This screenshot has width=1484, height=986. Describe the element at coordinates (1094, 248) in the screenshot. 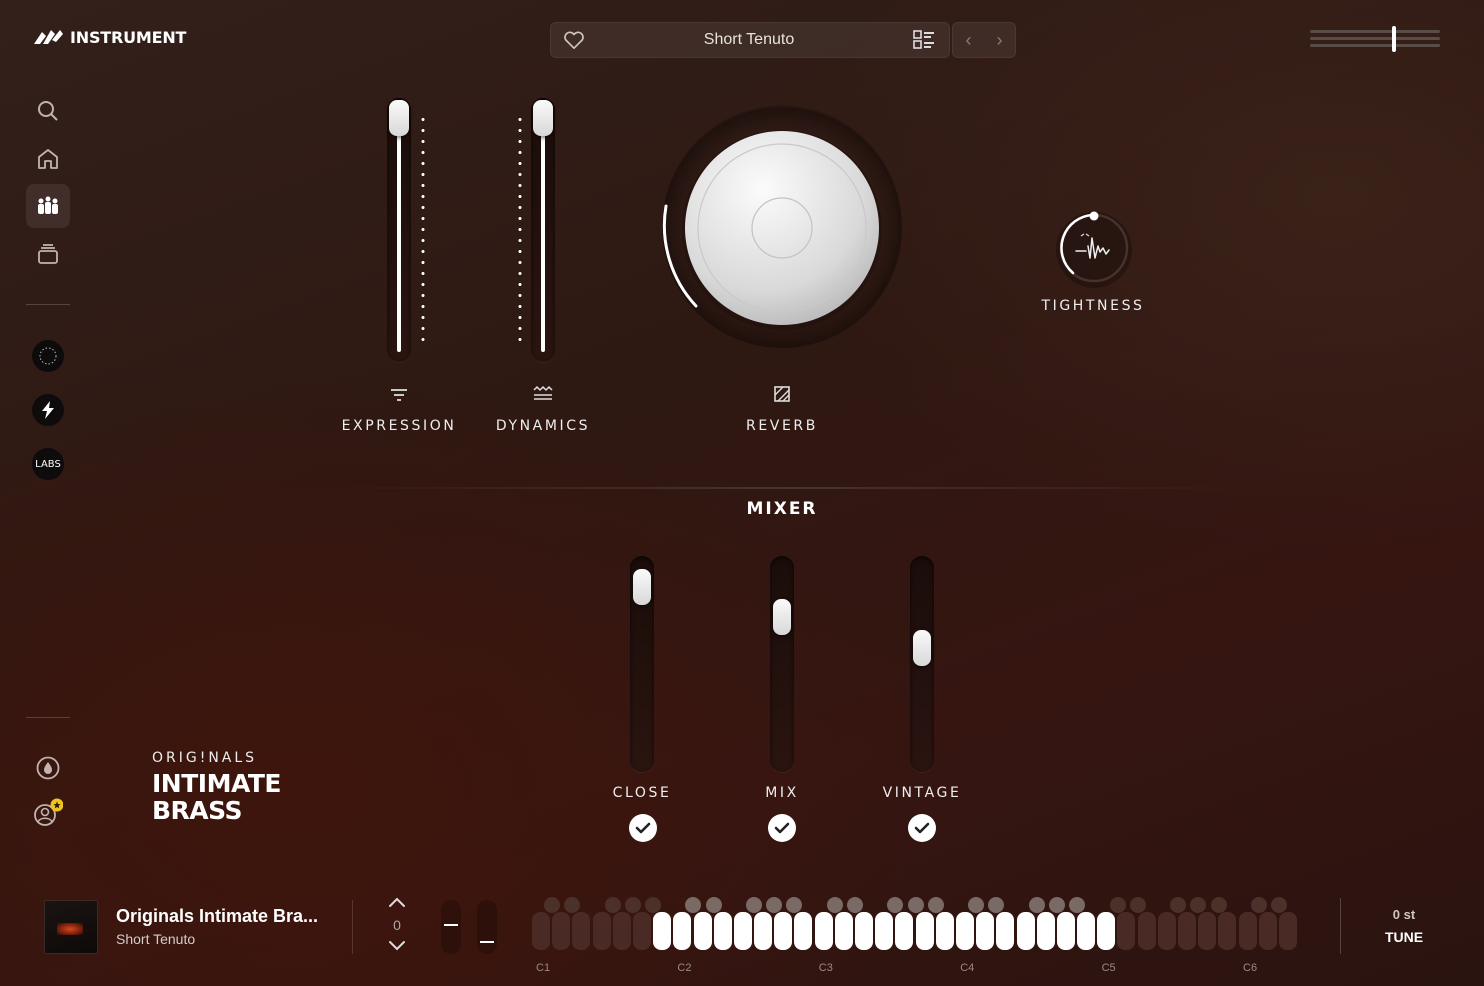

I see `tightness-knob` at that location.